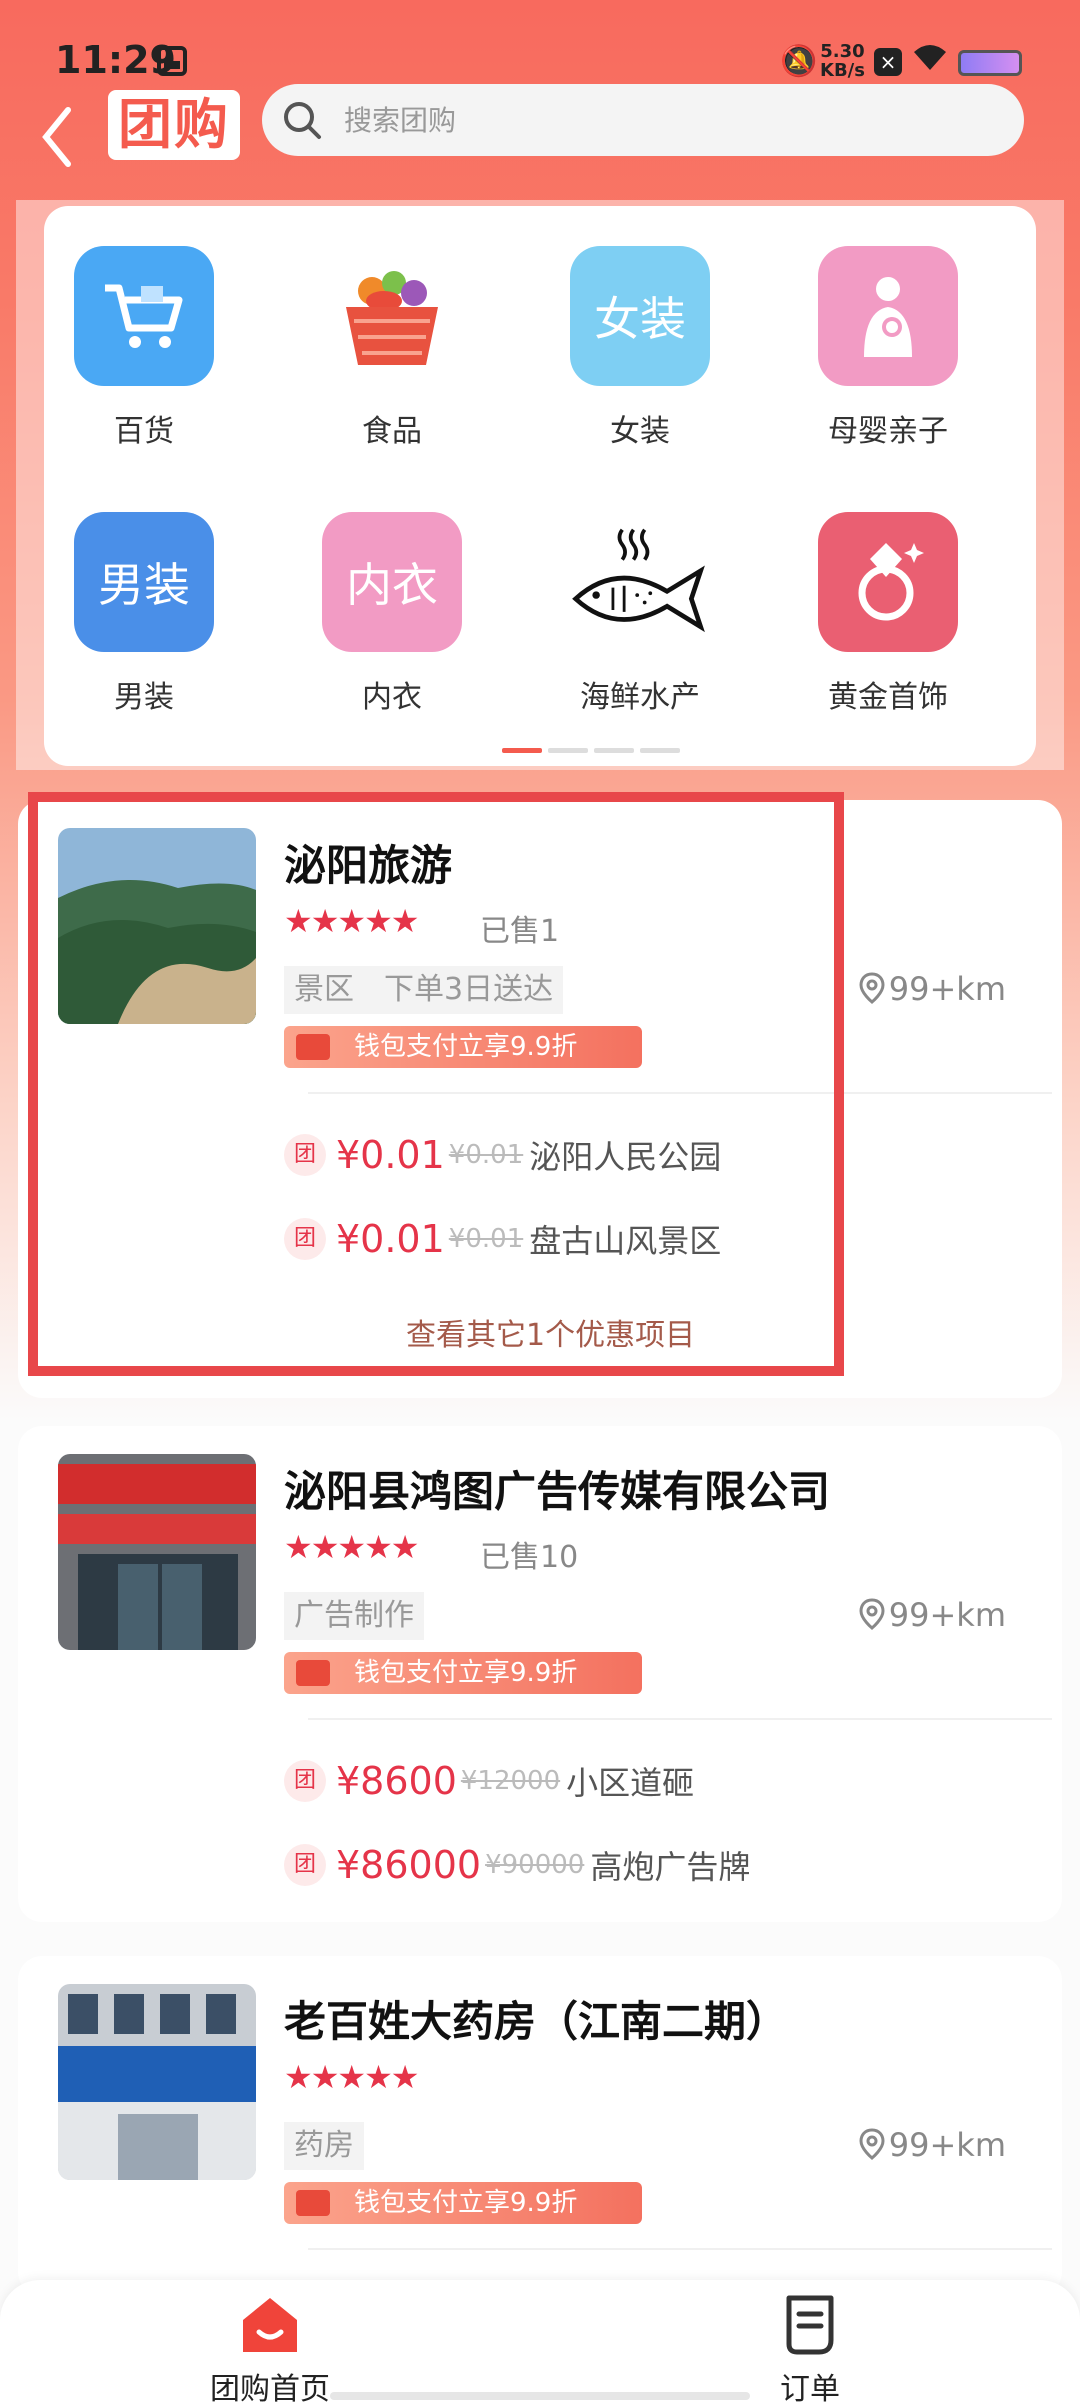  I want to click on category-general-goods: 百货, so click(144, 327).